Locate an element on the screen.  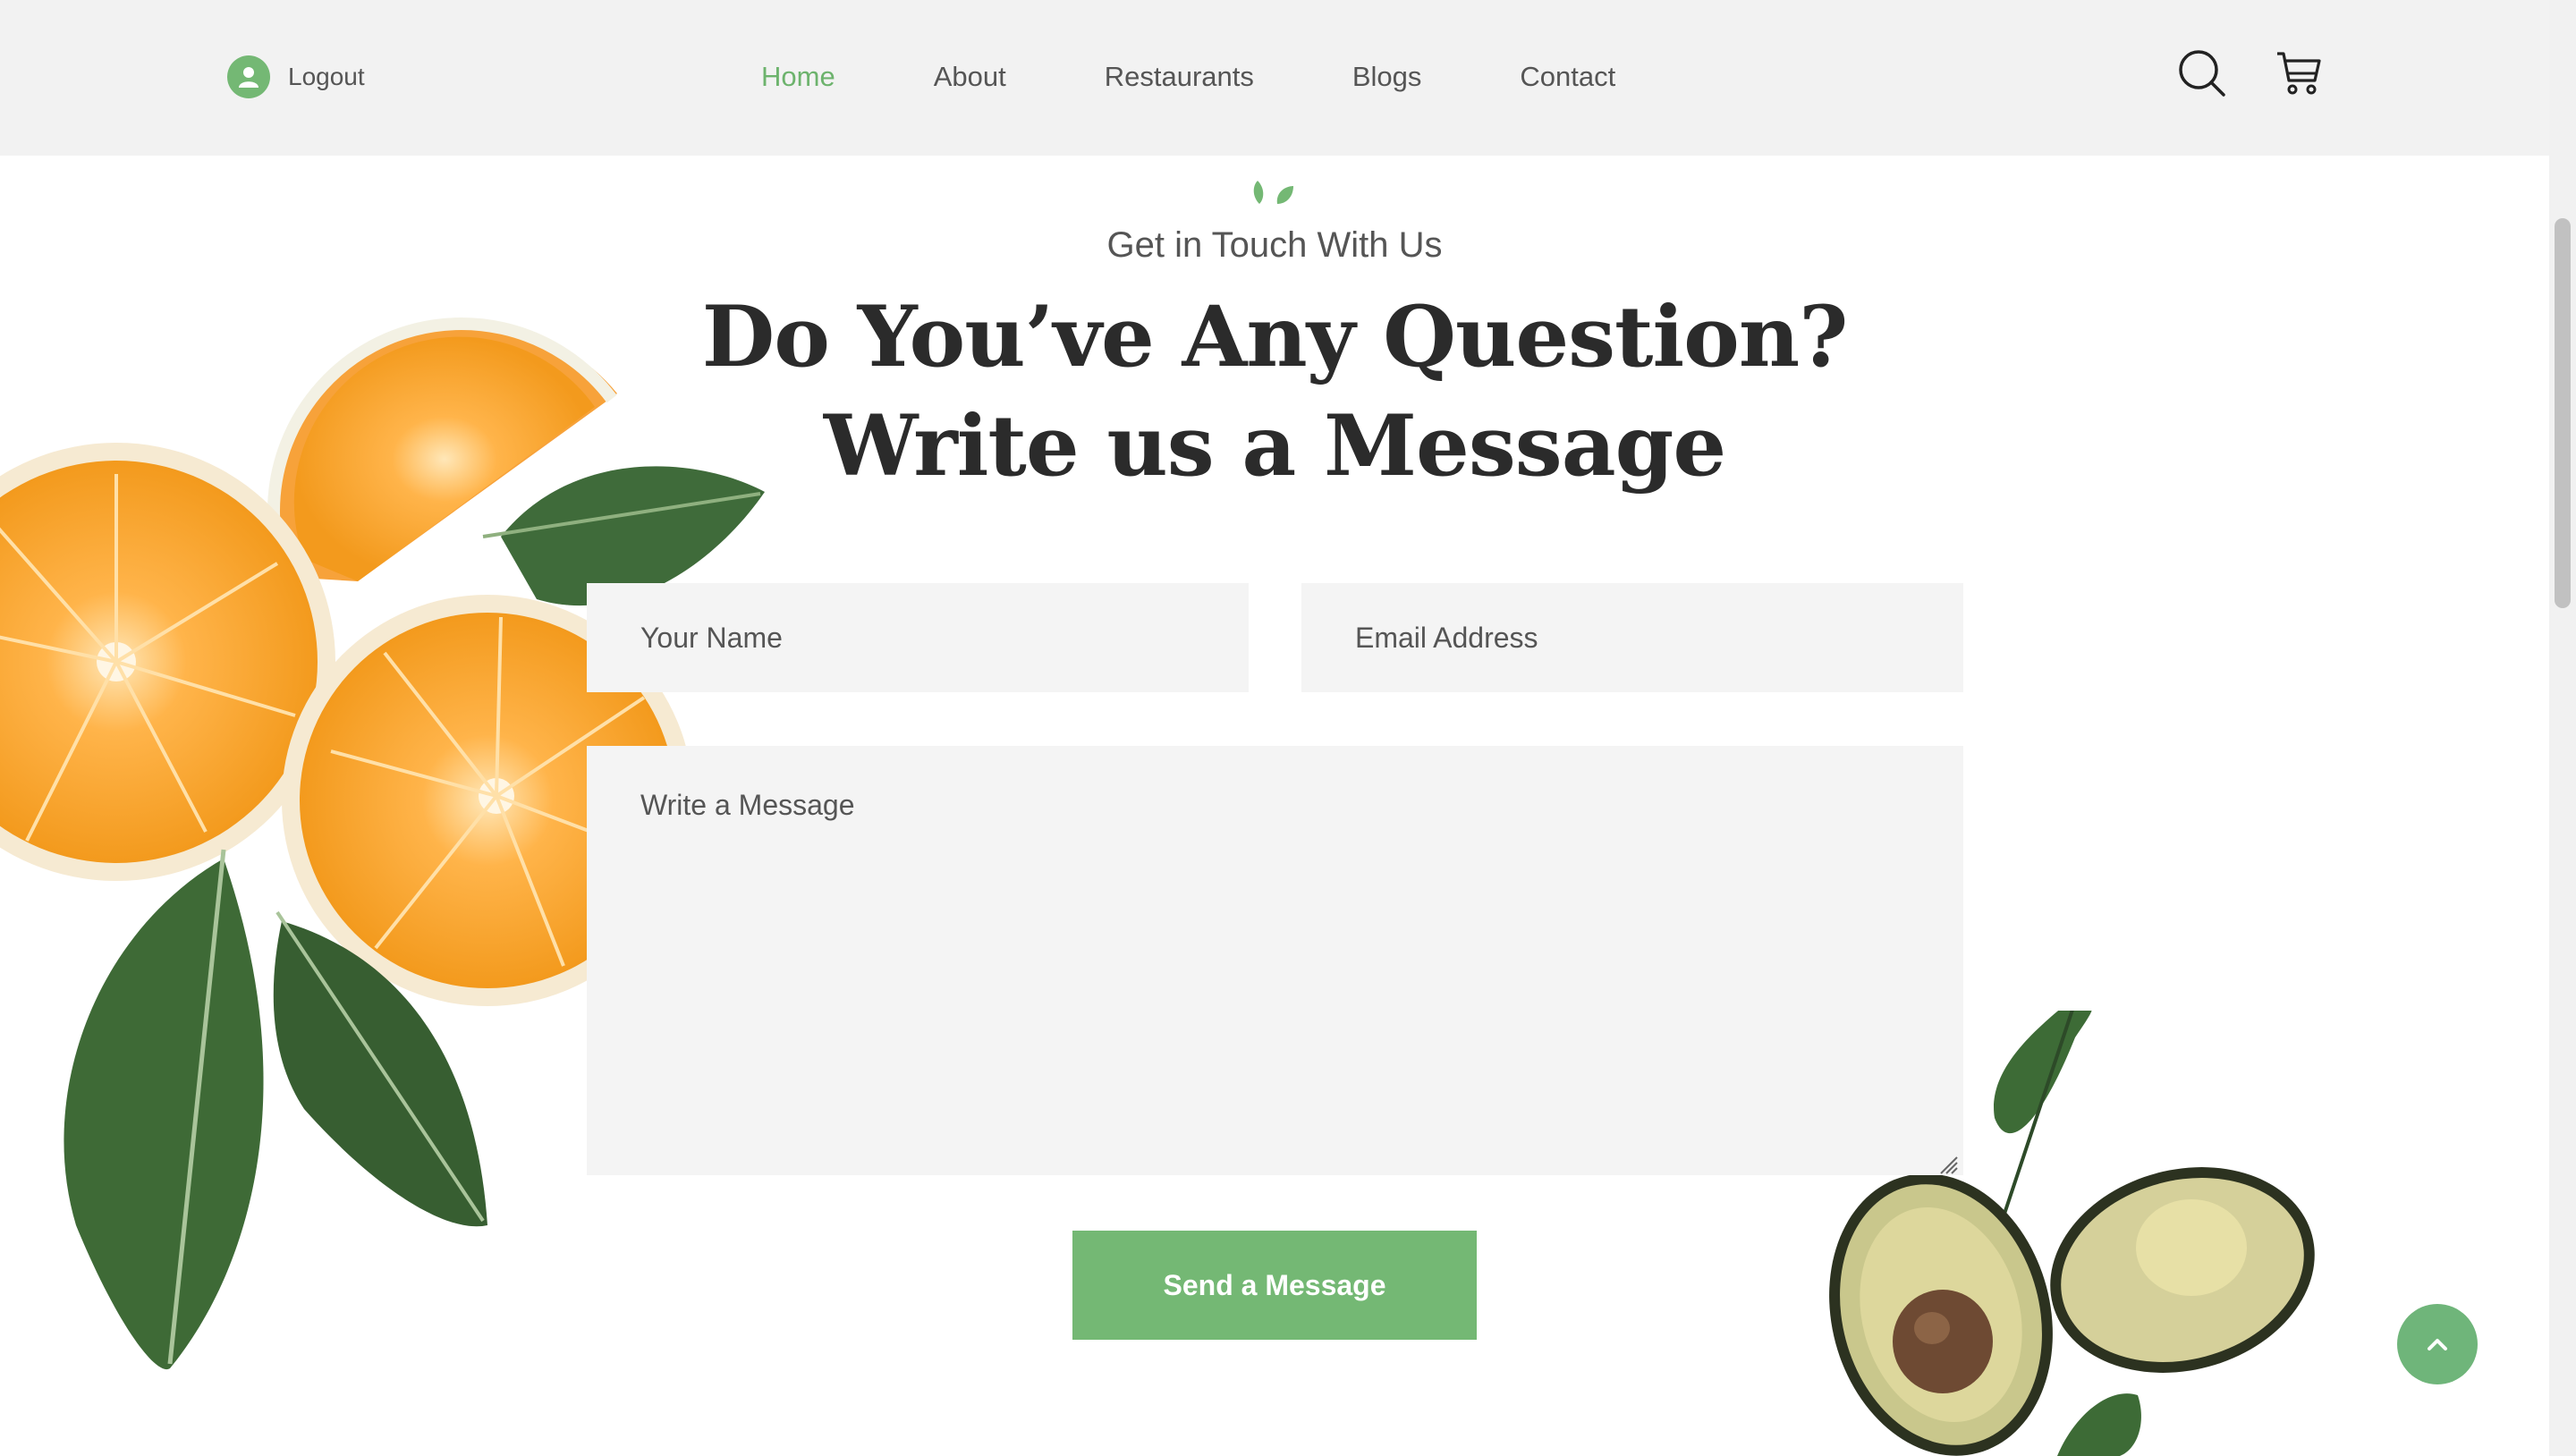
title-line-2: Write us a Message is located at coordinates (1274, 446).